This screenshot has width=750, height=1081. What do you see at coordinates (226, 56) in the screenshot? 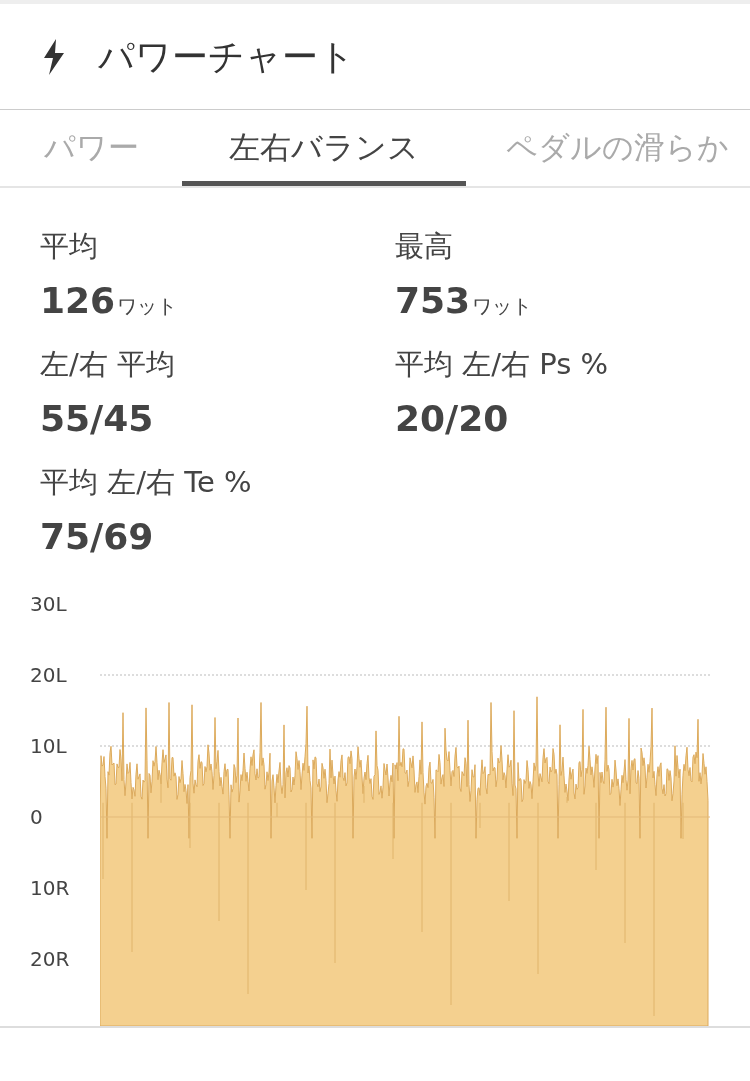
I see `page-title: パワーチャート` at bounding box center [226, 56].